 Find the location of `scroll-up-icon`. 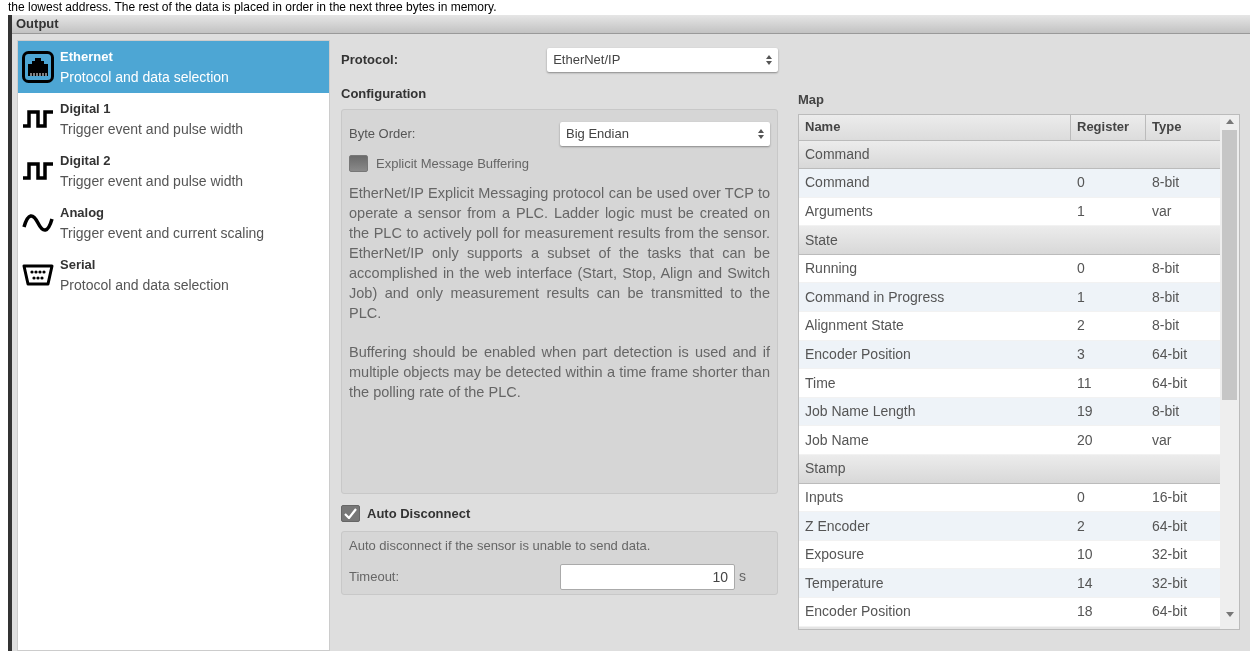

scroll-up-icon is located at coordinates (1229, 121).